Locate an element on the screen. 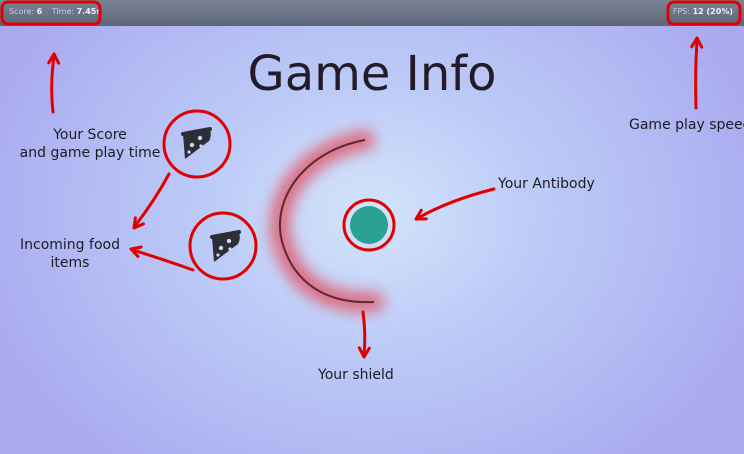 The width and height of the screenshot is (744, 454). food-arrow-upper is located at coordinates (149, 202).